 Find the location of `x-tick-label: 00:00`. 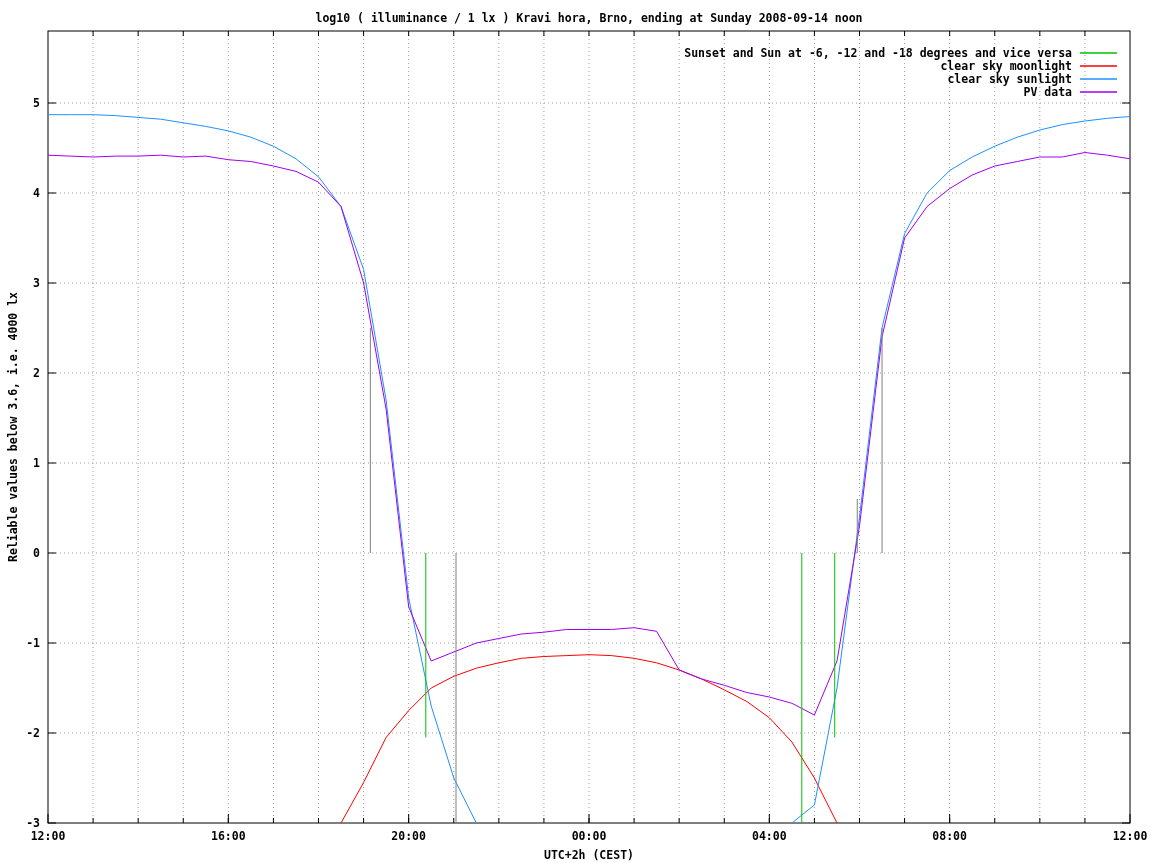

x-tick-label: 00:00 is located at coordinates (589, 836).